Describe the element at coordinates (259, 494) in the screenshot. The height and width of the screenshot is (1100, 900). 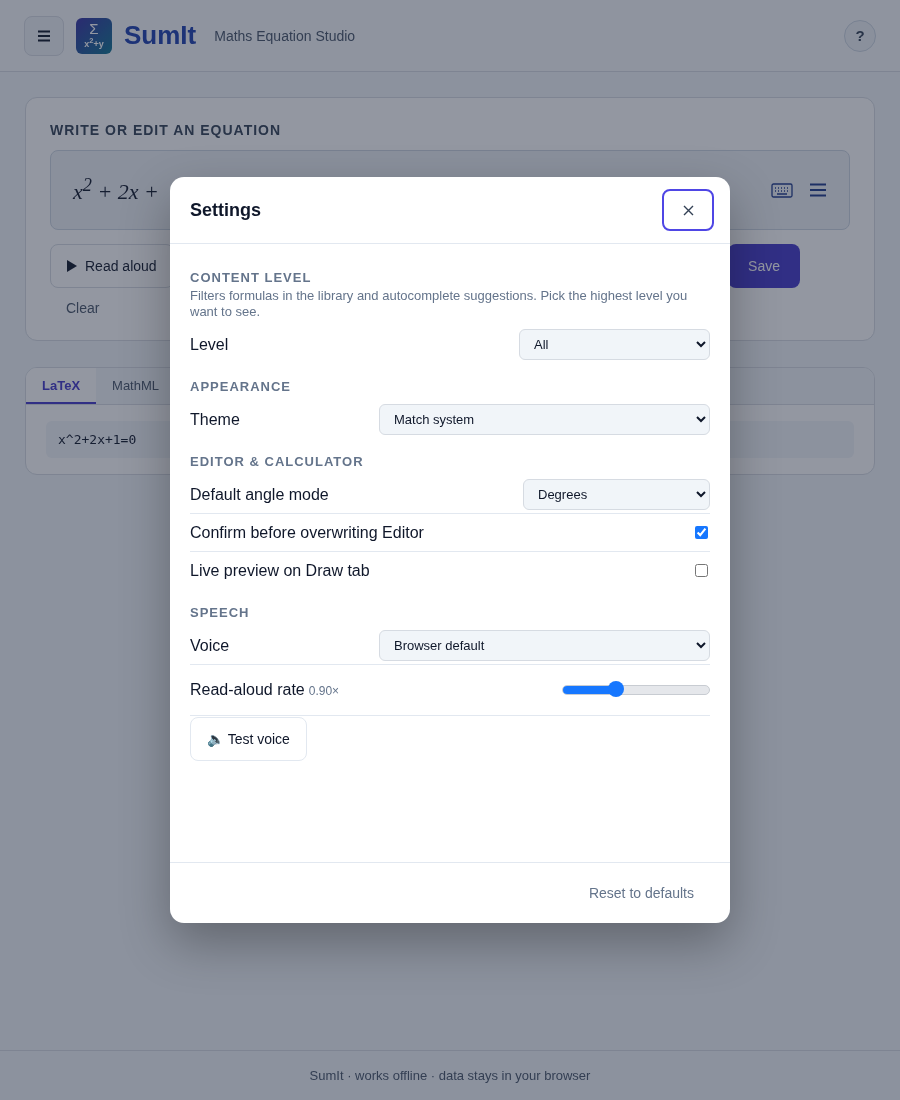
I see `setting-label: Default angle mode` at that location.